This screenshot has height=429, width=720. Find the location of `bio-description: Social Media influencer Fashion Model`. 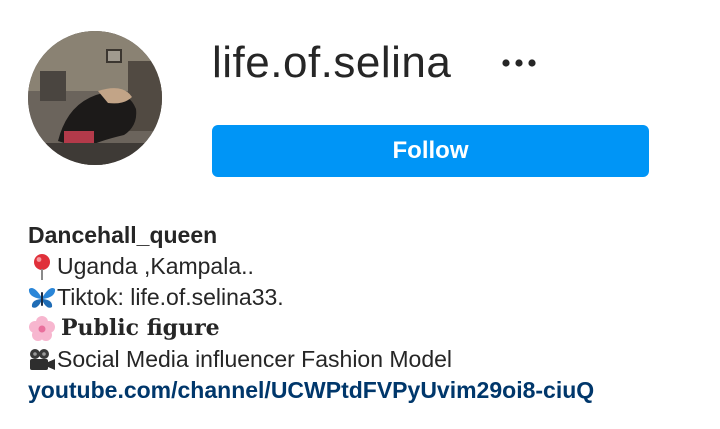

bio-description: Social Media influencer Fashion Model is located at coordinates (255, 359).